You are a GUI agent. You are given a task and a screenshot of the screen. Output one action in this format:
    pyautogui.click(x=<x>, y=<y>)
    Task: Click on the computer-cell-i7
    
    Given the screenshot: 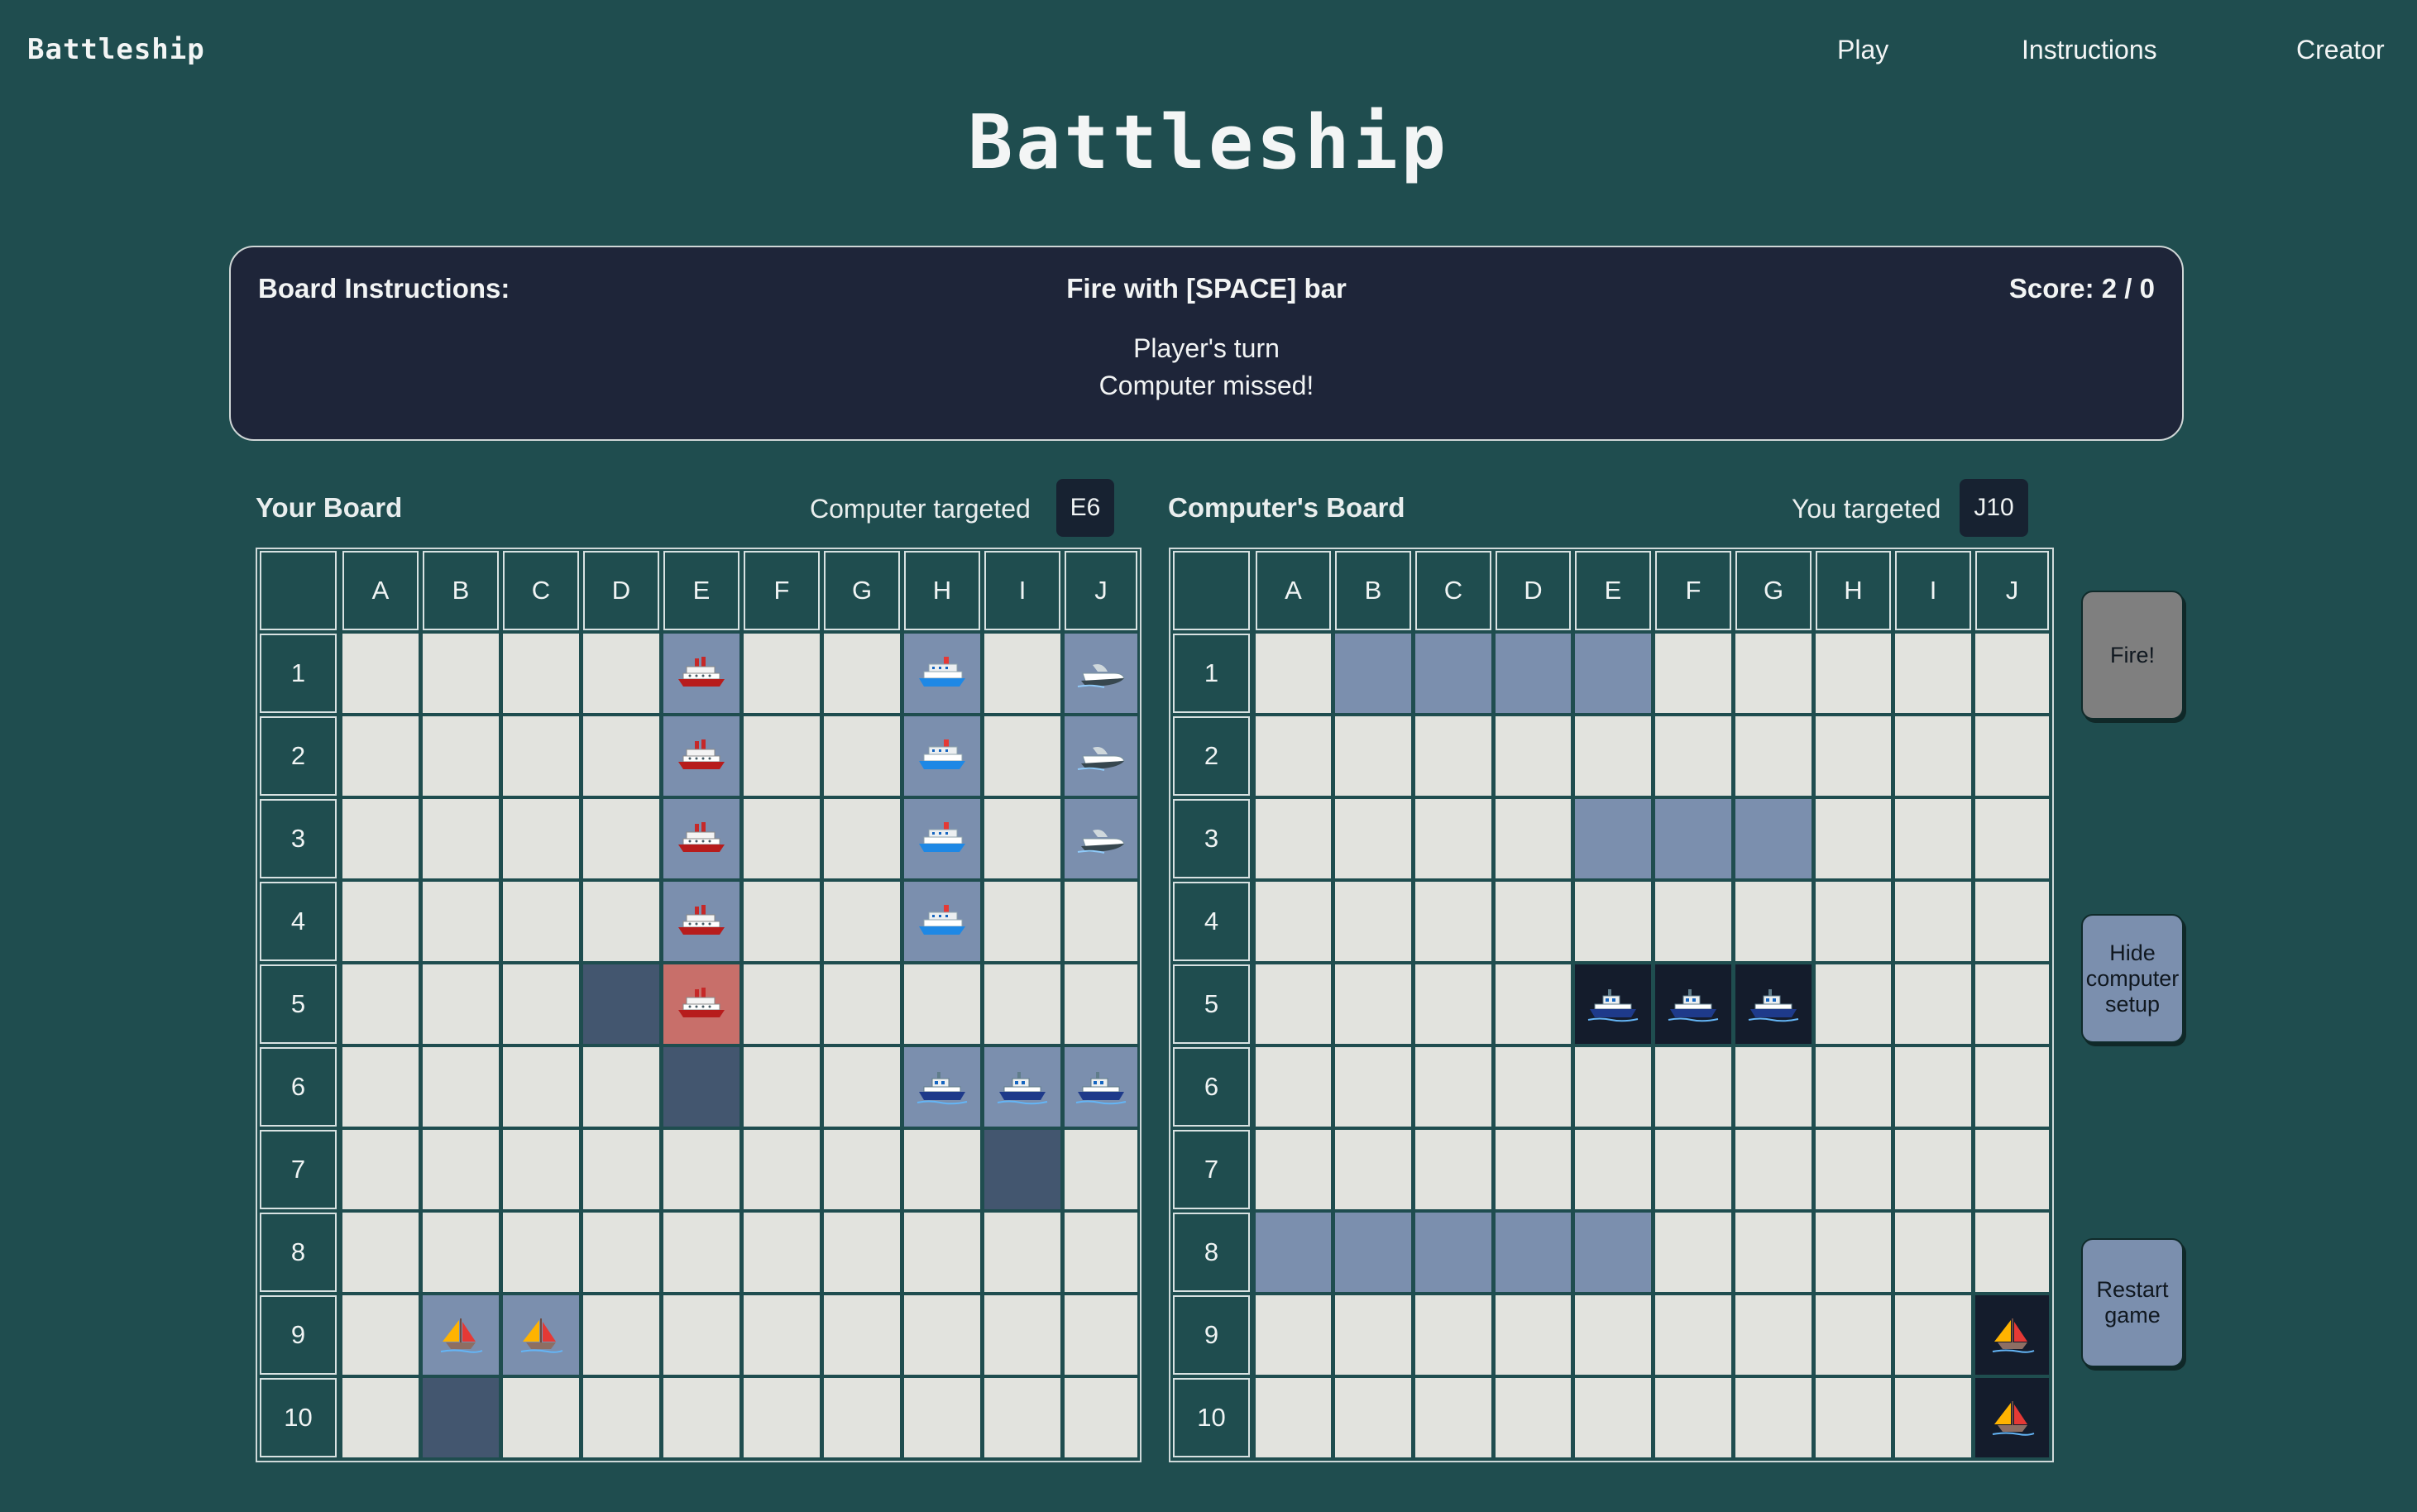 What is the action you would take?
    pyautogui.click(x=1933, y=1169)
    